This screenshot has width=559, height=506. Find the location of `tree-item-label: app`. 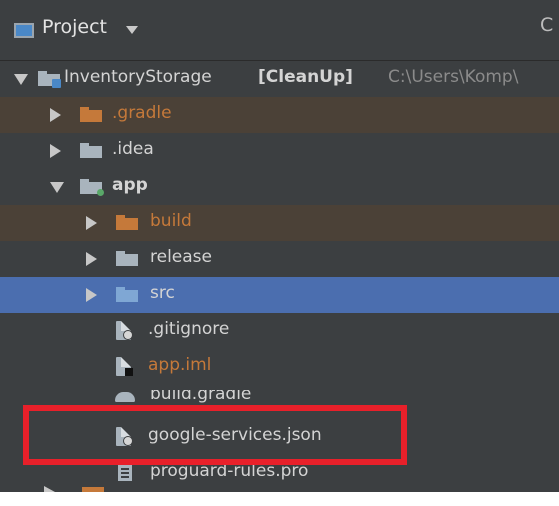

tree-item-label: app is located at coordinates (130, 185).